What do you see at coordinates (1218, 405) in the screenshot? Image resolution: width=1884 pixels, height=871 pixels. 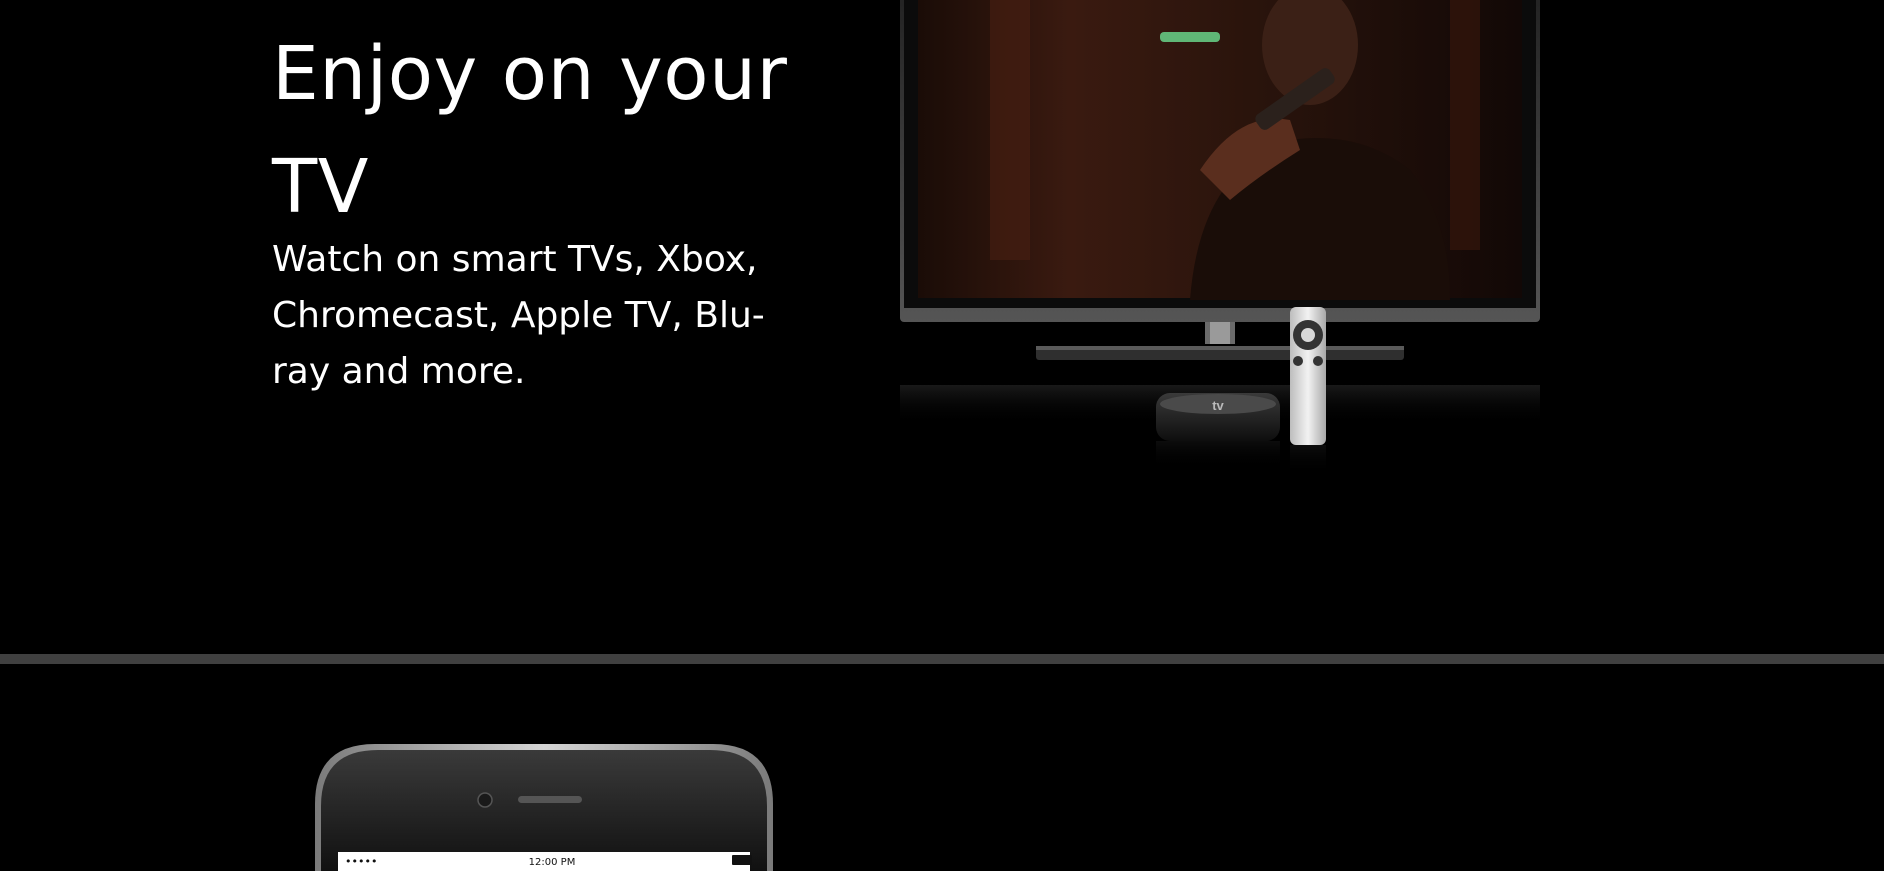 I see `apple-tv-label: tv` at bounding box center [1218, 405].